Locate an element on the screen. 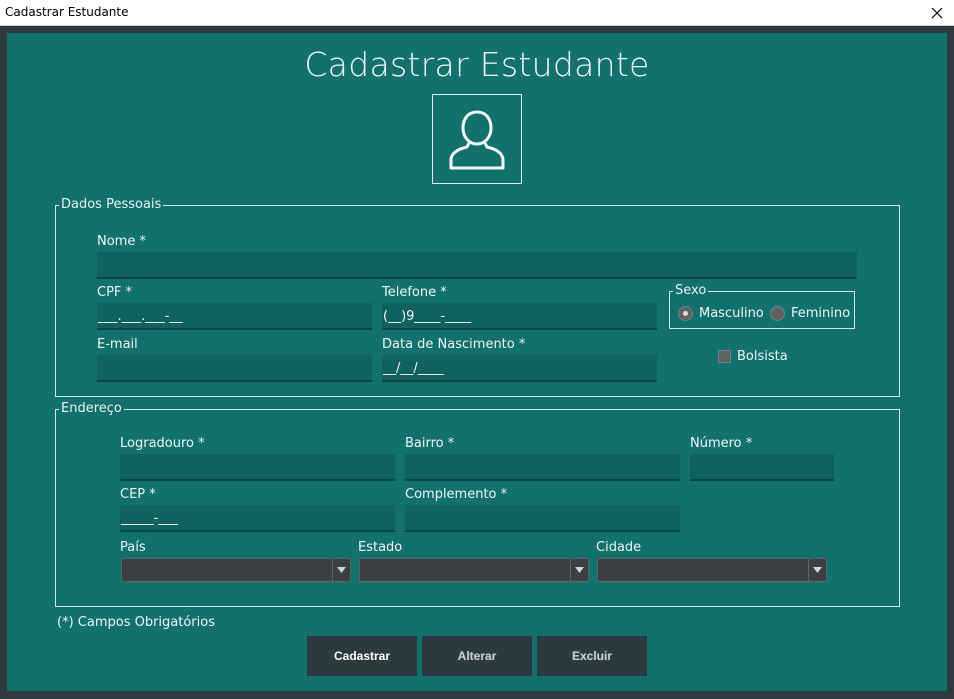  radio-dot is located at coordinates (777, 313).